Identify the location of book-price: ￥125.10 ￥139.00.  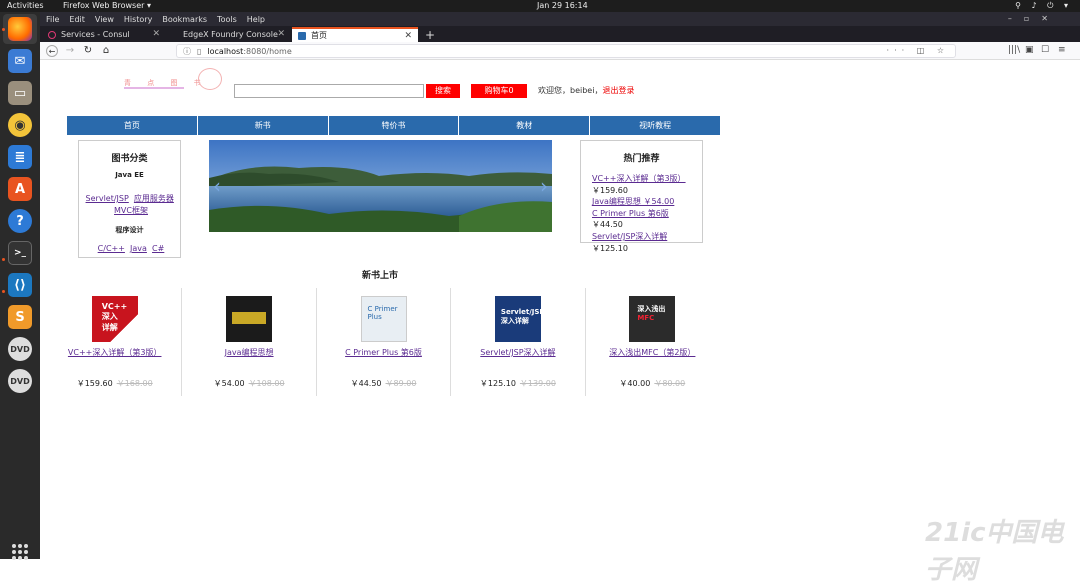
(517, 383).